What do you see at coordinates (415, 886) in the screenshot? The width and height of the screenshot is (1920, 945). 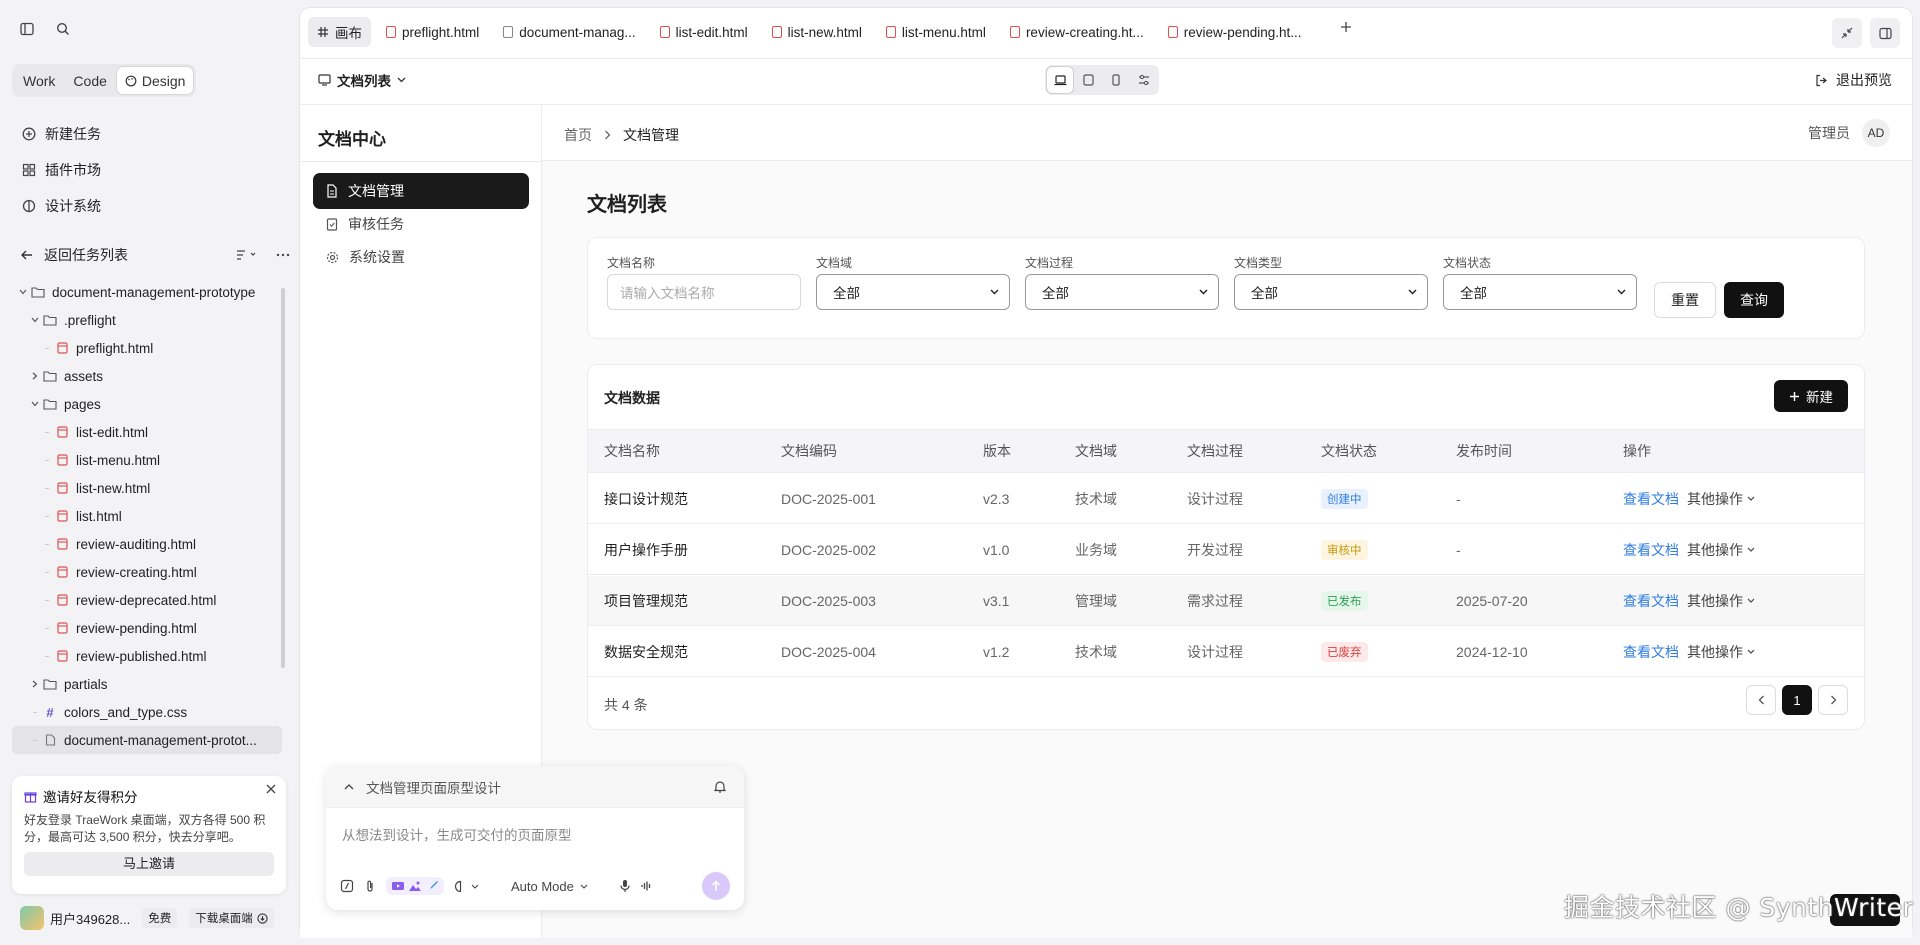 I see `media-tools` at bounding box center [415, 886].